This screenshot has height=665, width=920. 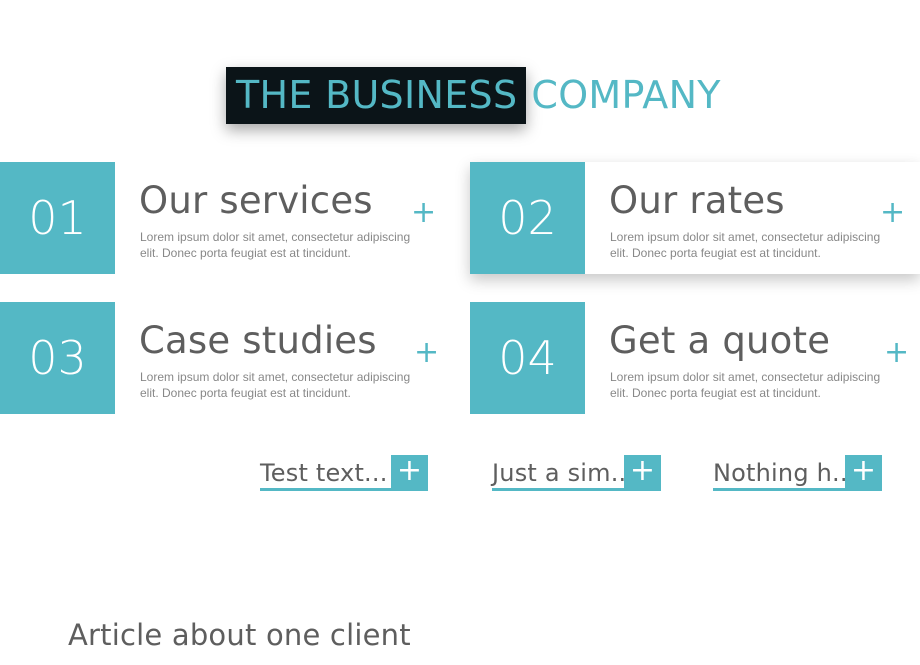 I want to click on card-title: Get a quote, so click(x=720, y=340).